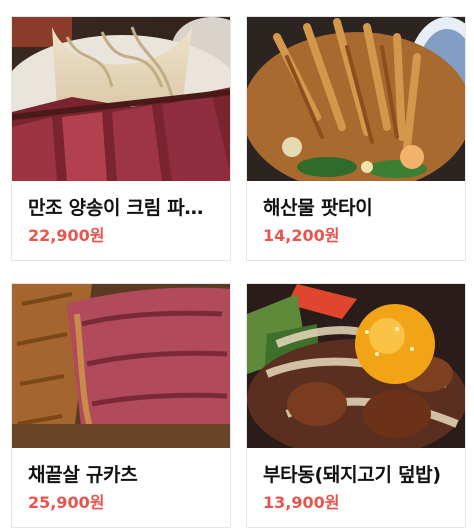 The width and height of the screenshot is (474, 528). What do you see at coordinates (318, 208) in the screenshot?
I see `menu-item-name: 해산물 팟타이` at bounding box center [318, 208].